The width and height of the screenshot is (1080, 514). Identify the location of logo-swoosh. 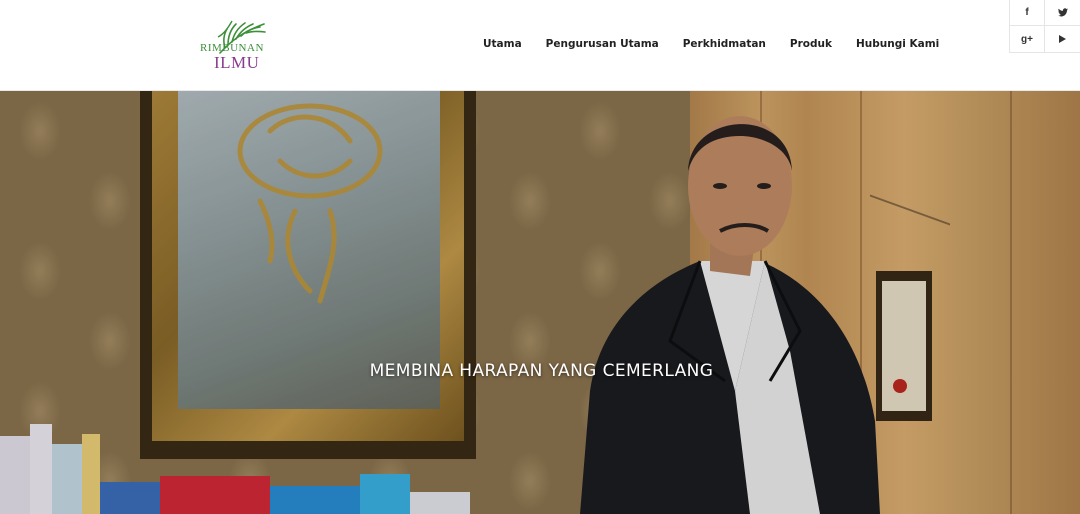
(225, 29).